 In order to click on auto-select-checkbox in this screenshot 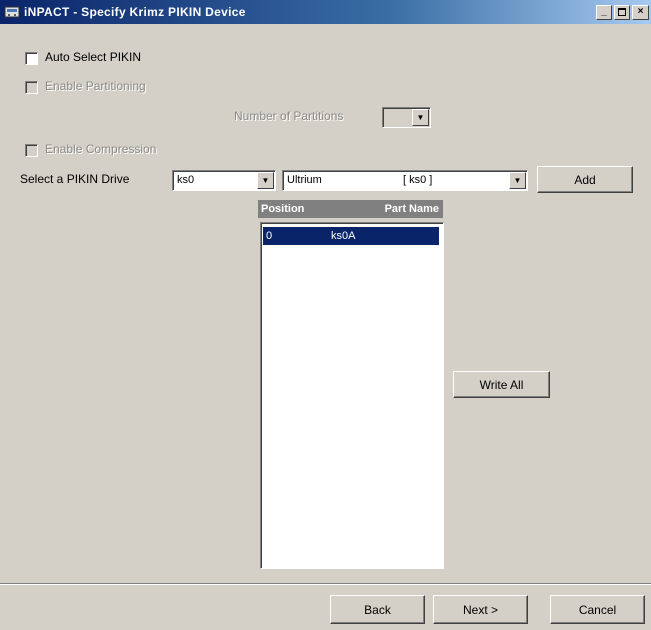, I will do `click(31, 58)`.